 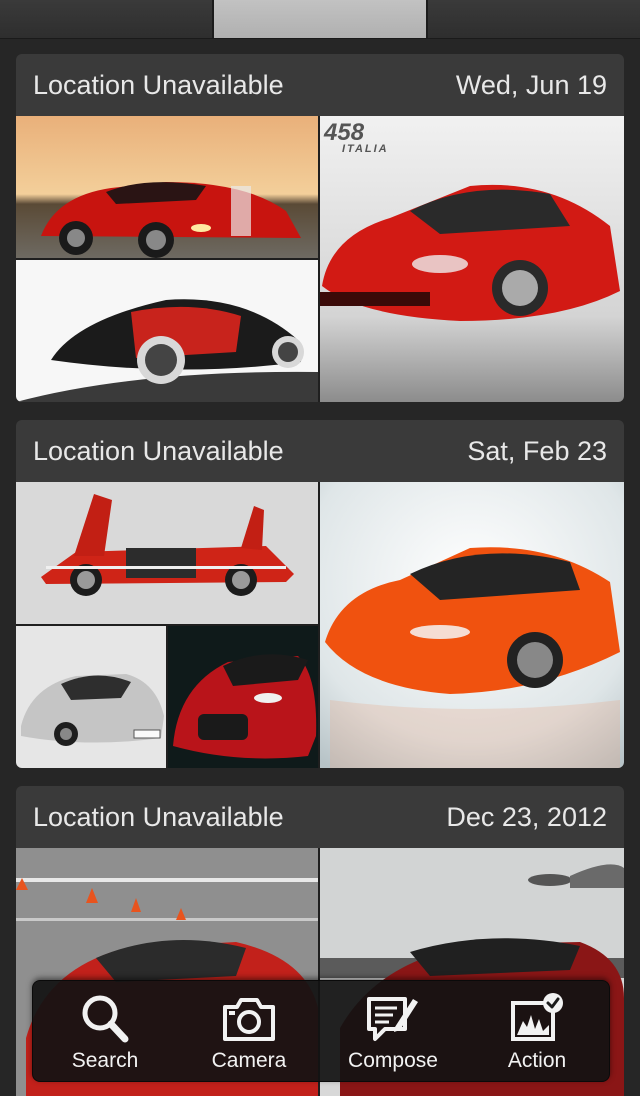 What do you see at coordinates (531, 84) in the screenshot?
I see `card-date: Wed, Jun 19` at bounding box center [531, 84].